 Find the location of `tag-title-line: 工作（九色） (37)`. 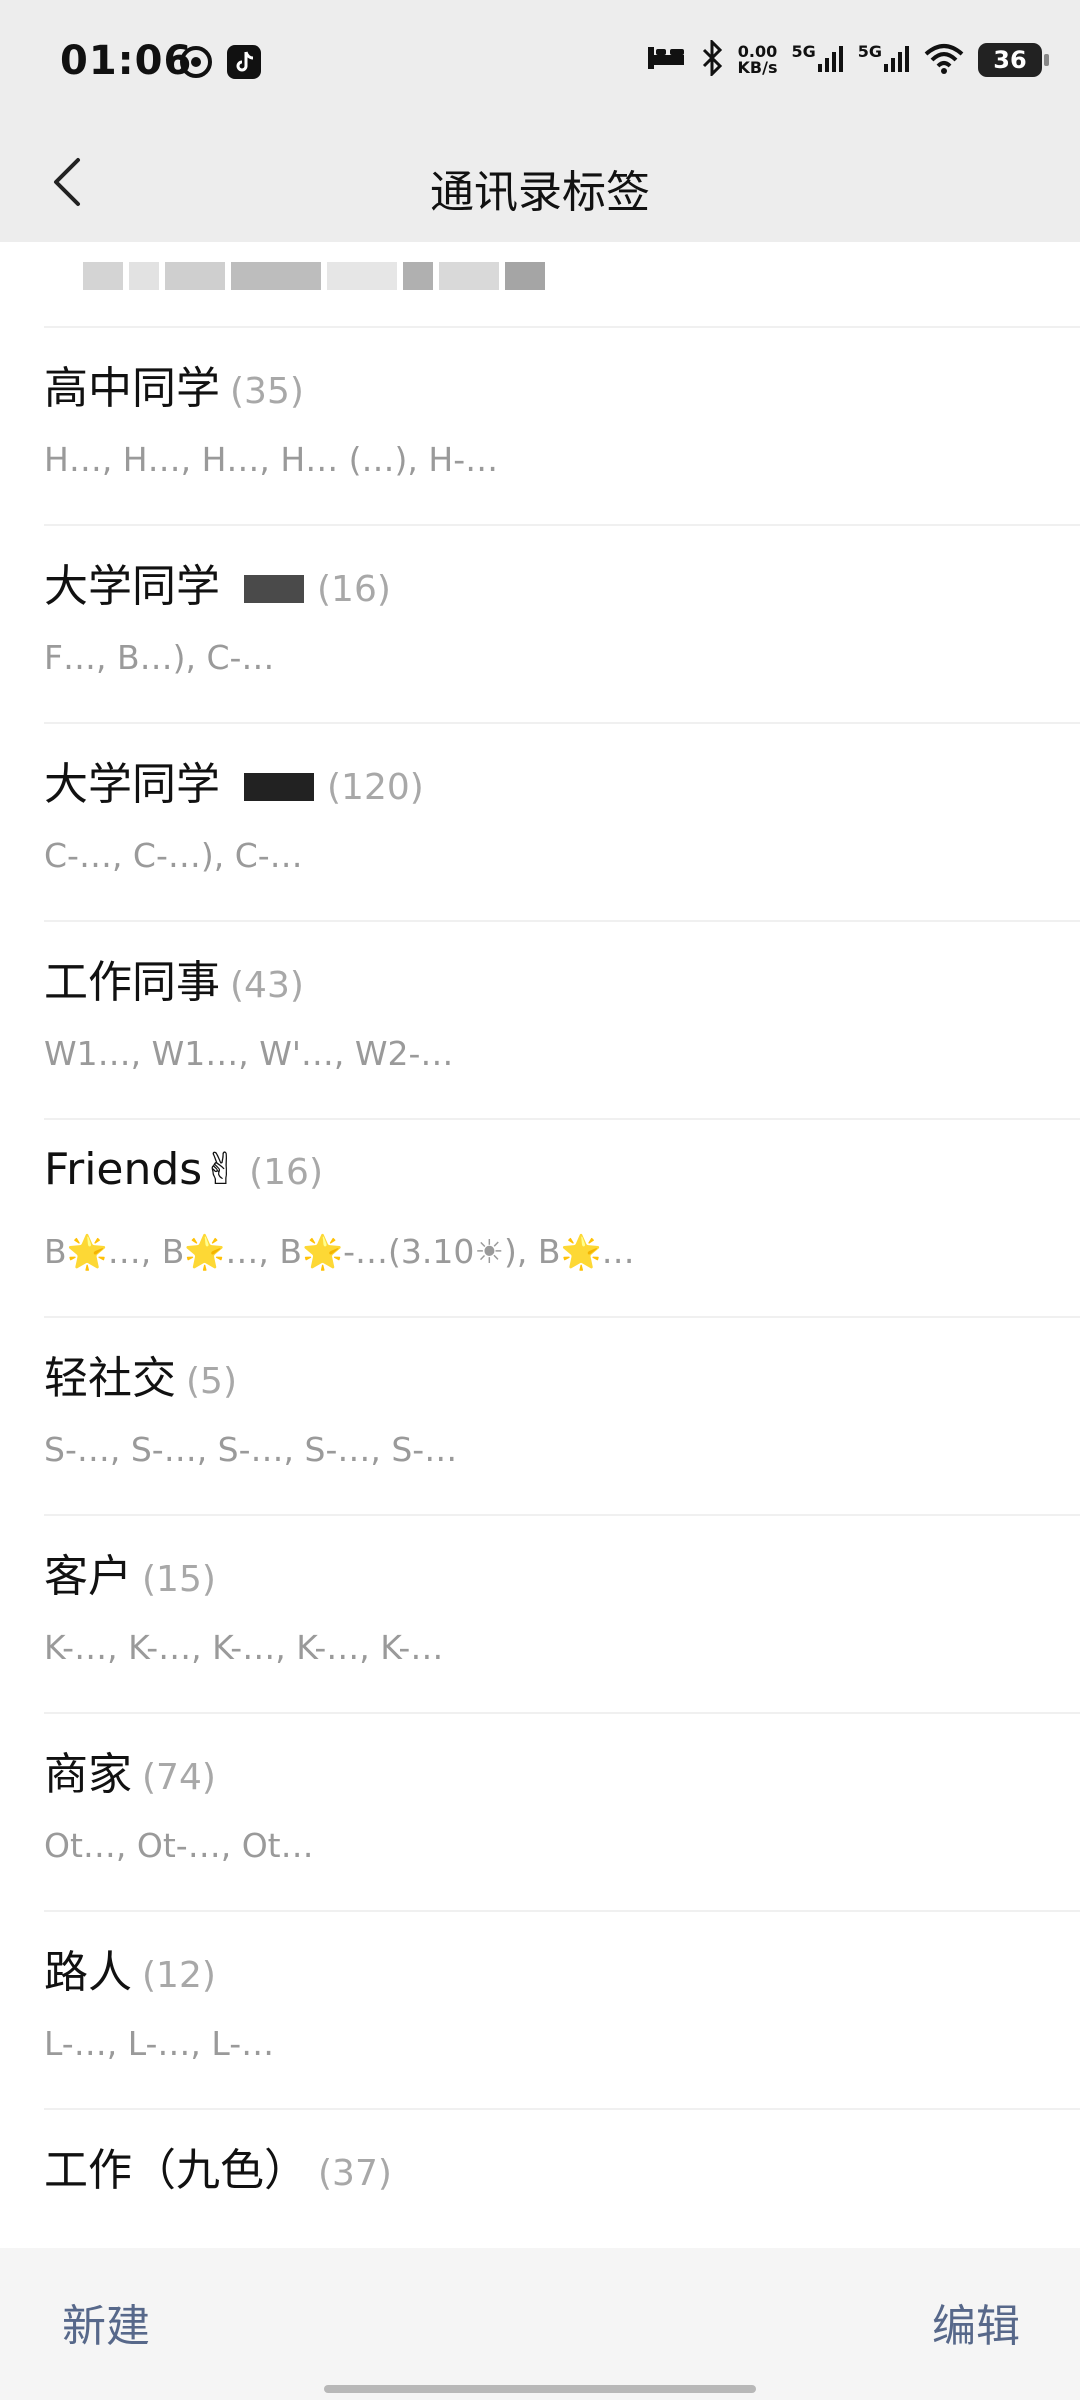

tag-title-line: 工作（九色） (37) is located at coordinates (218, 2166).